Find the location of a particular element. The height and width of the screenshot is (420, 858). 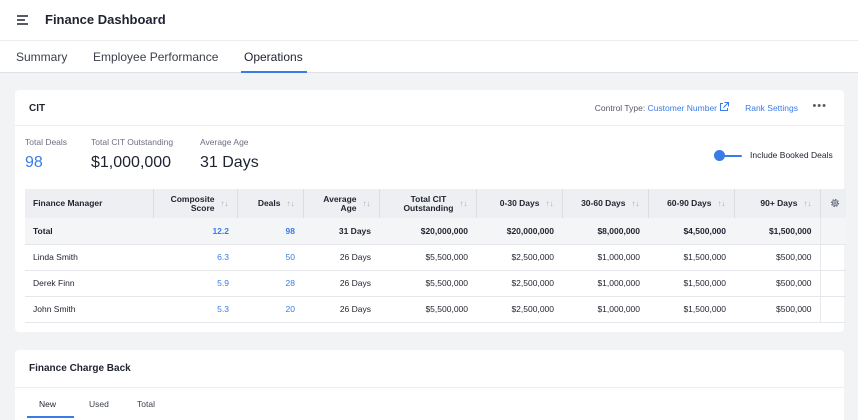

subtab-new: New is located at coordinates (47, 404).